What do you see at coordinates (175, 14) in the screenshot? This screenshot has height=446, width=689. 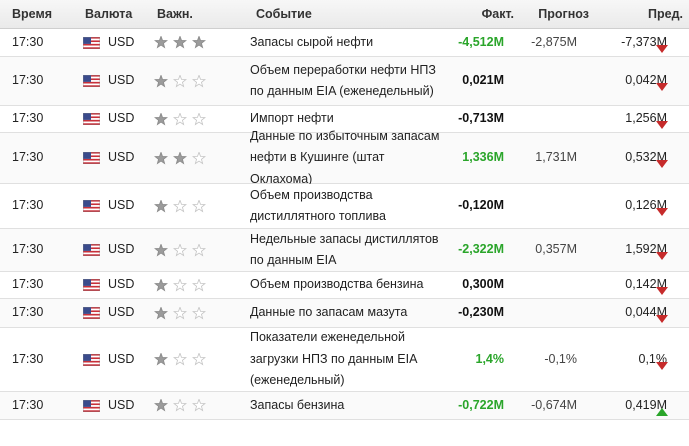 I see `col-importance-header: Важн.` at bounding box center [175, 14].